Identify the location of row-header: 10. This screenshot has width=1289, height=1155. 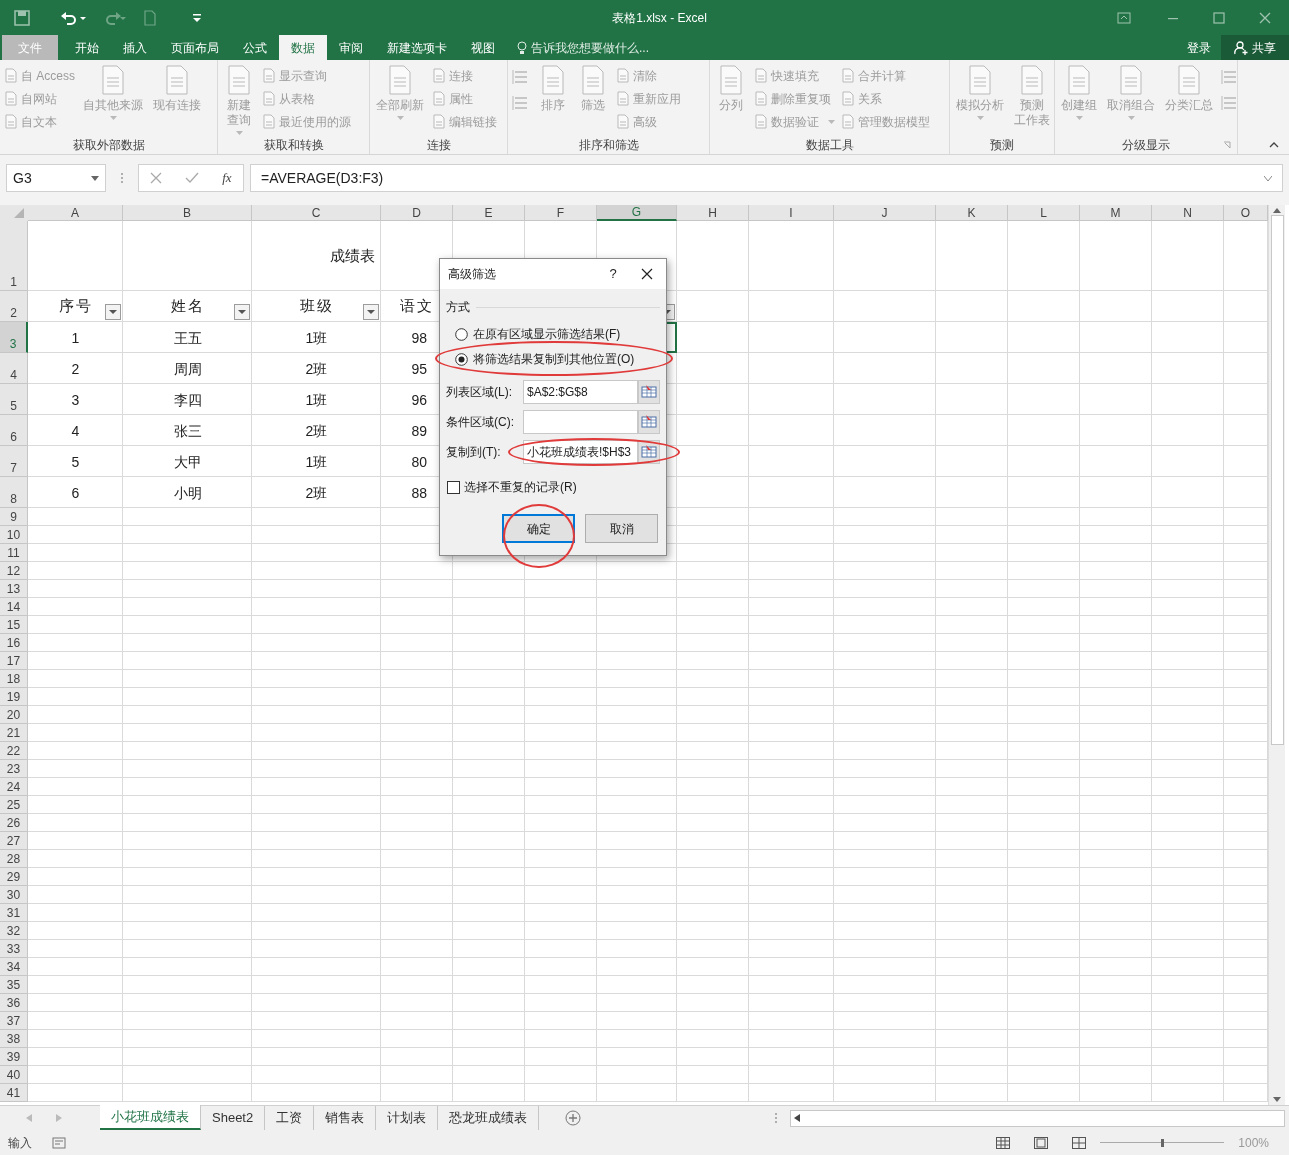
(14, 535).